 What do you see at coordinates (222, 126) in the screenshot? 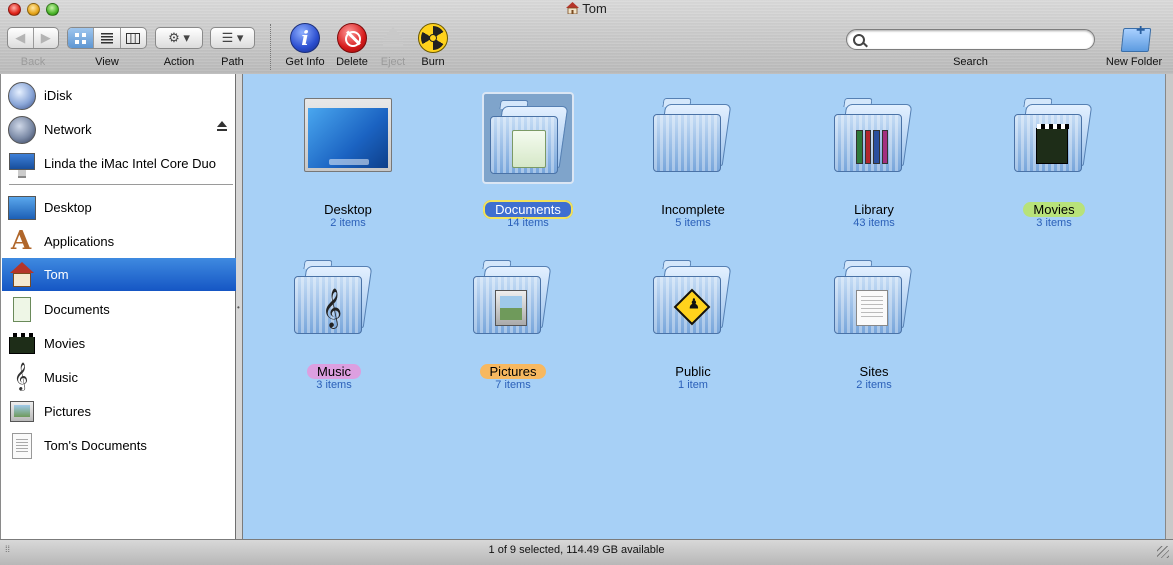
I see `network-eject-icon` at bounding box center [222, 126].